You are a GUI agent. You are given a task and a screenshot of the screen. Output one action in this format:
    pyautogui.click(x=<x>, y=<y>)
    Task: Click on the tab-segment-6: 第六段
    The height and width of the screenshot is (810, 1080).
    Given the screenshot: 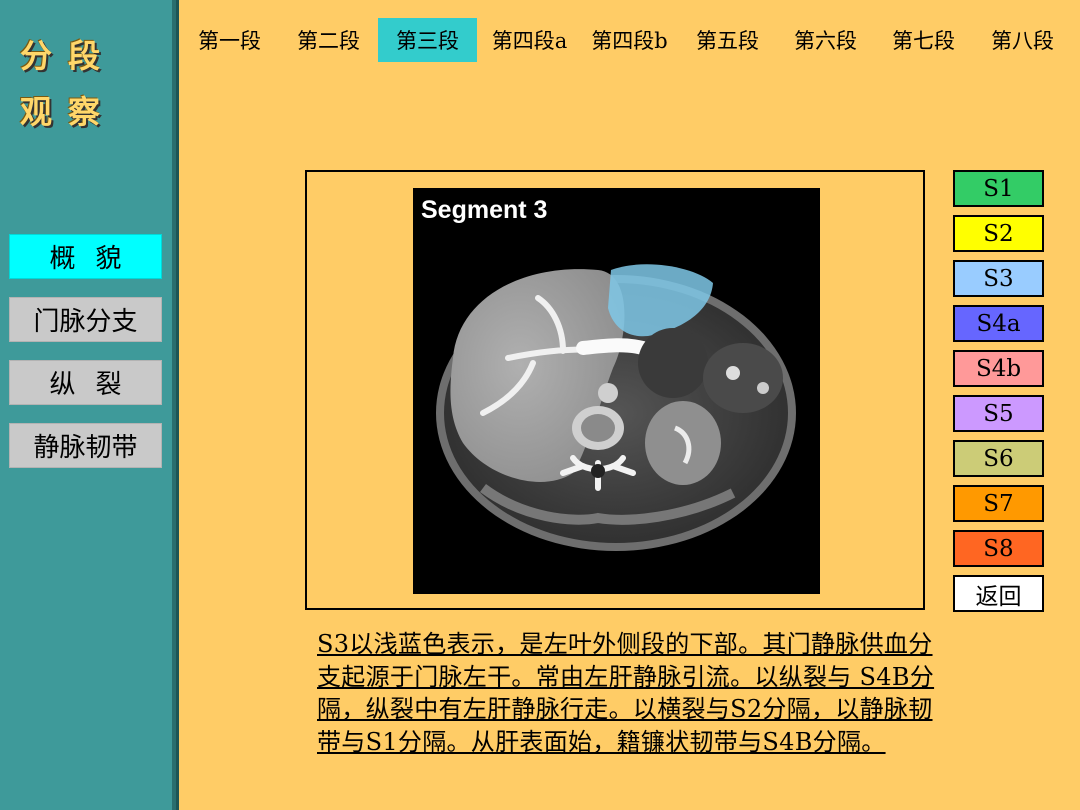 What is the action you would take?
    pyautogui.click(x=825, y=40)
    